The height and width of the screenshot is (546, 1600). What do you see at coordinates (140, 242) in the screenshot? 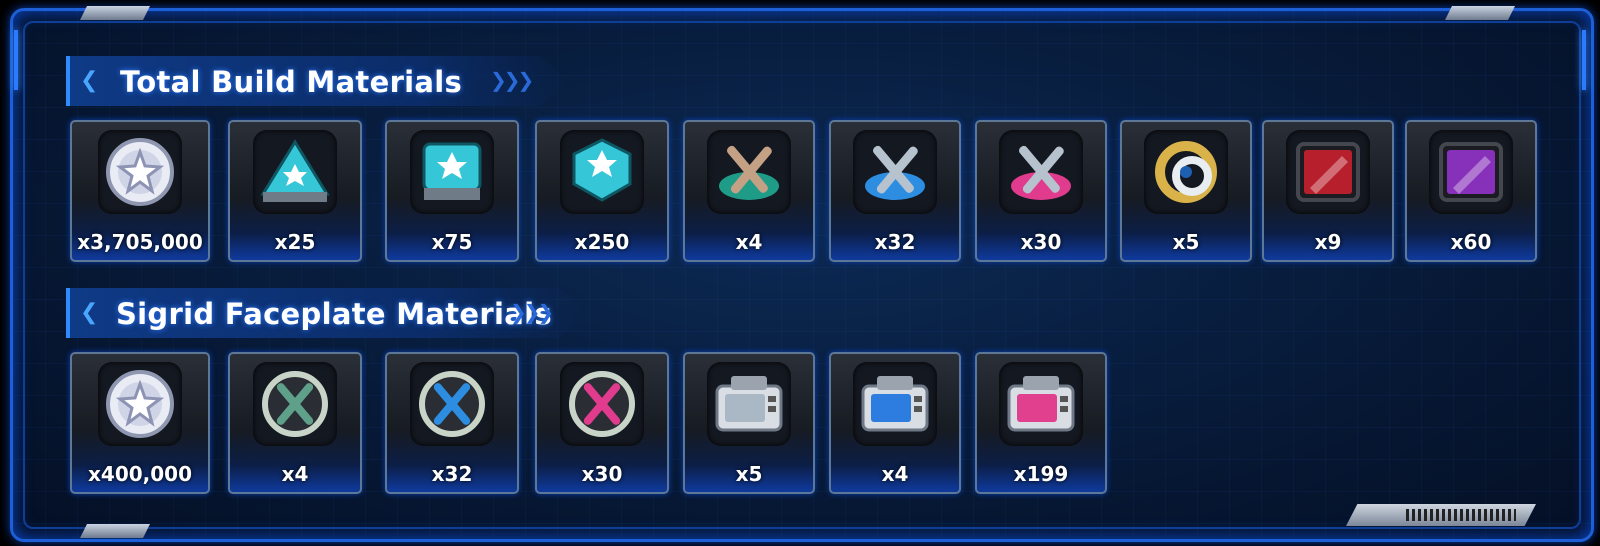
I see `material-quantity: x3,705,000` at bounding box center [140, 242].